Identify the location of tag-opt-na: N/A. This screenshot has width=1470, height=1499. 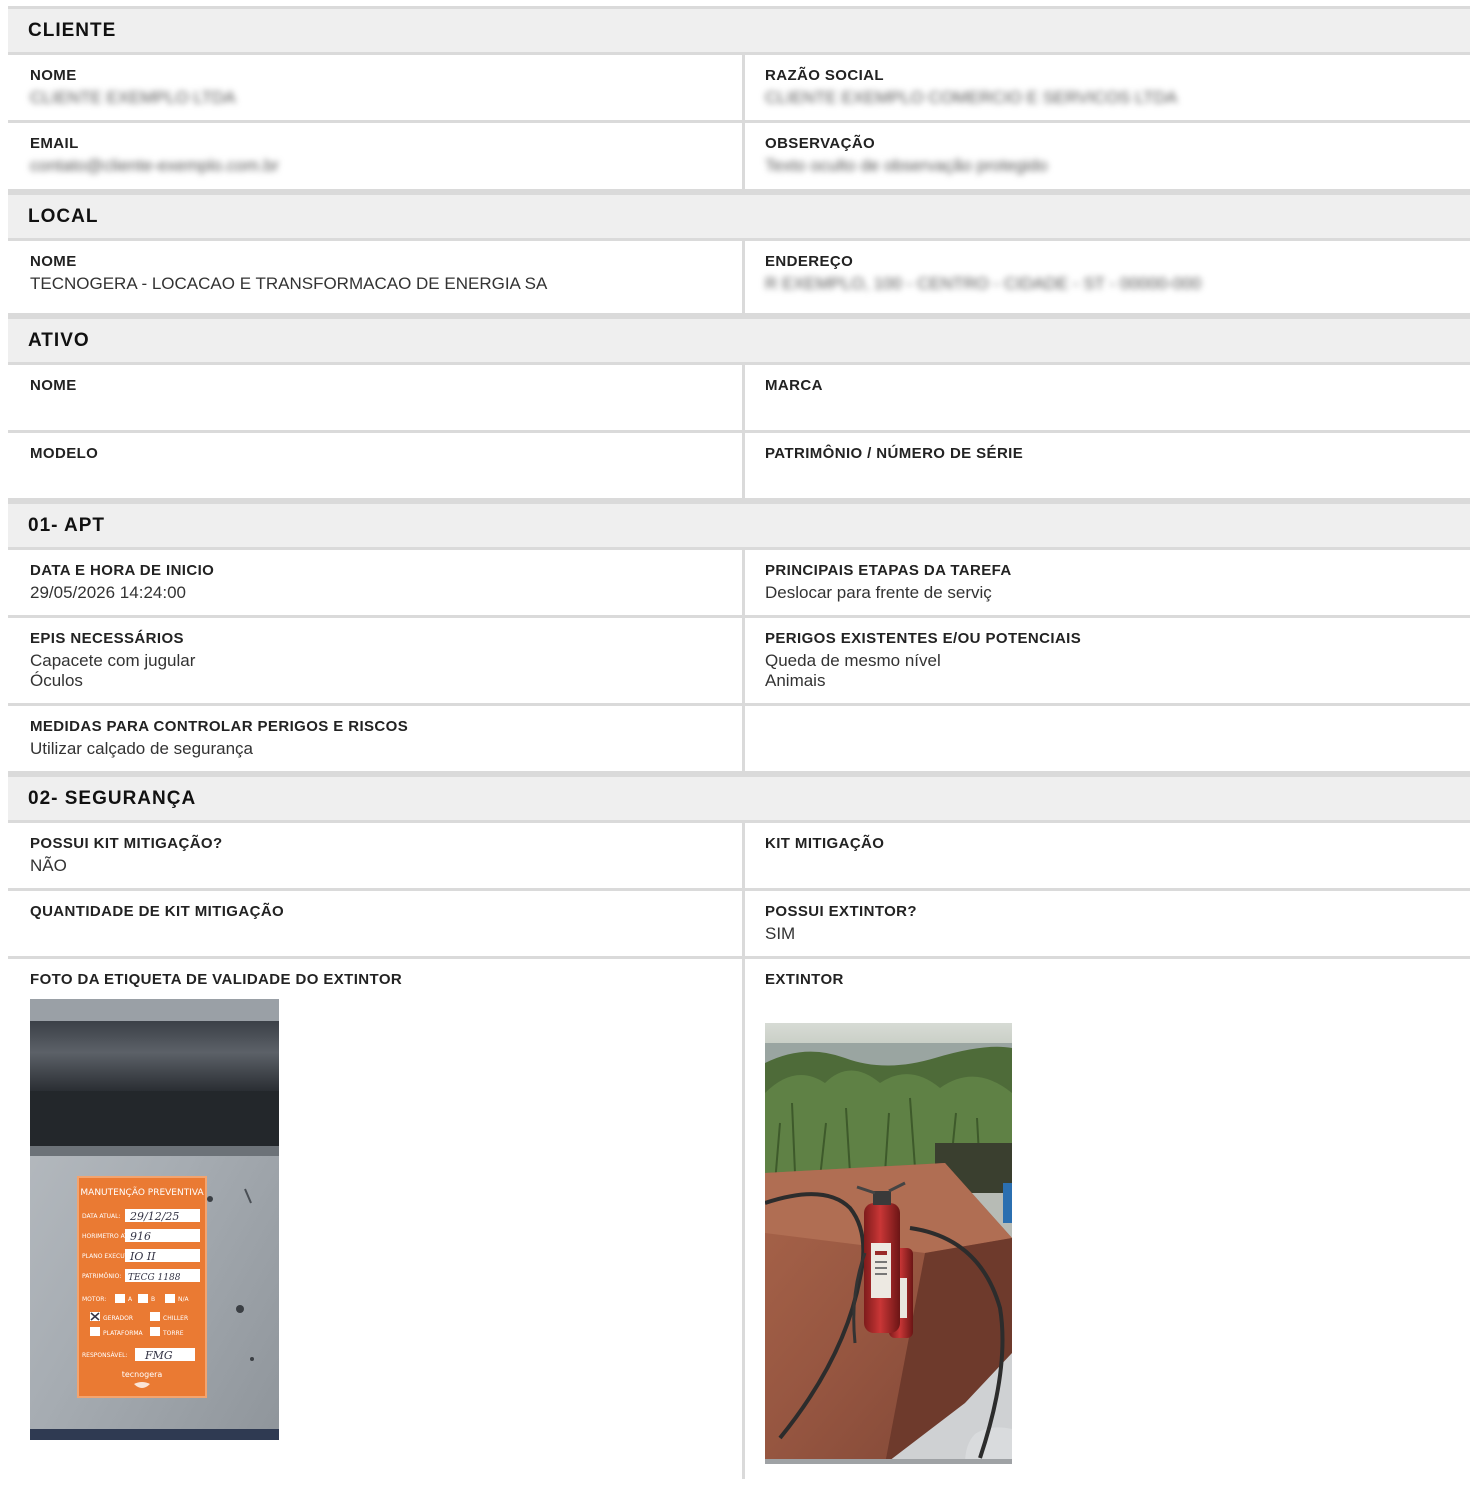
(184, 1299).